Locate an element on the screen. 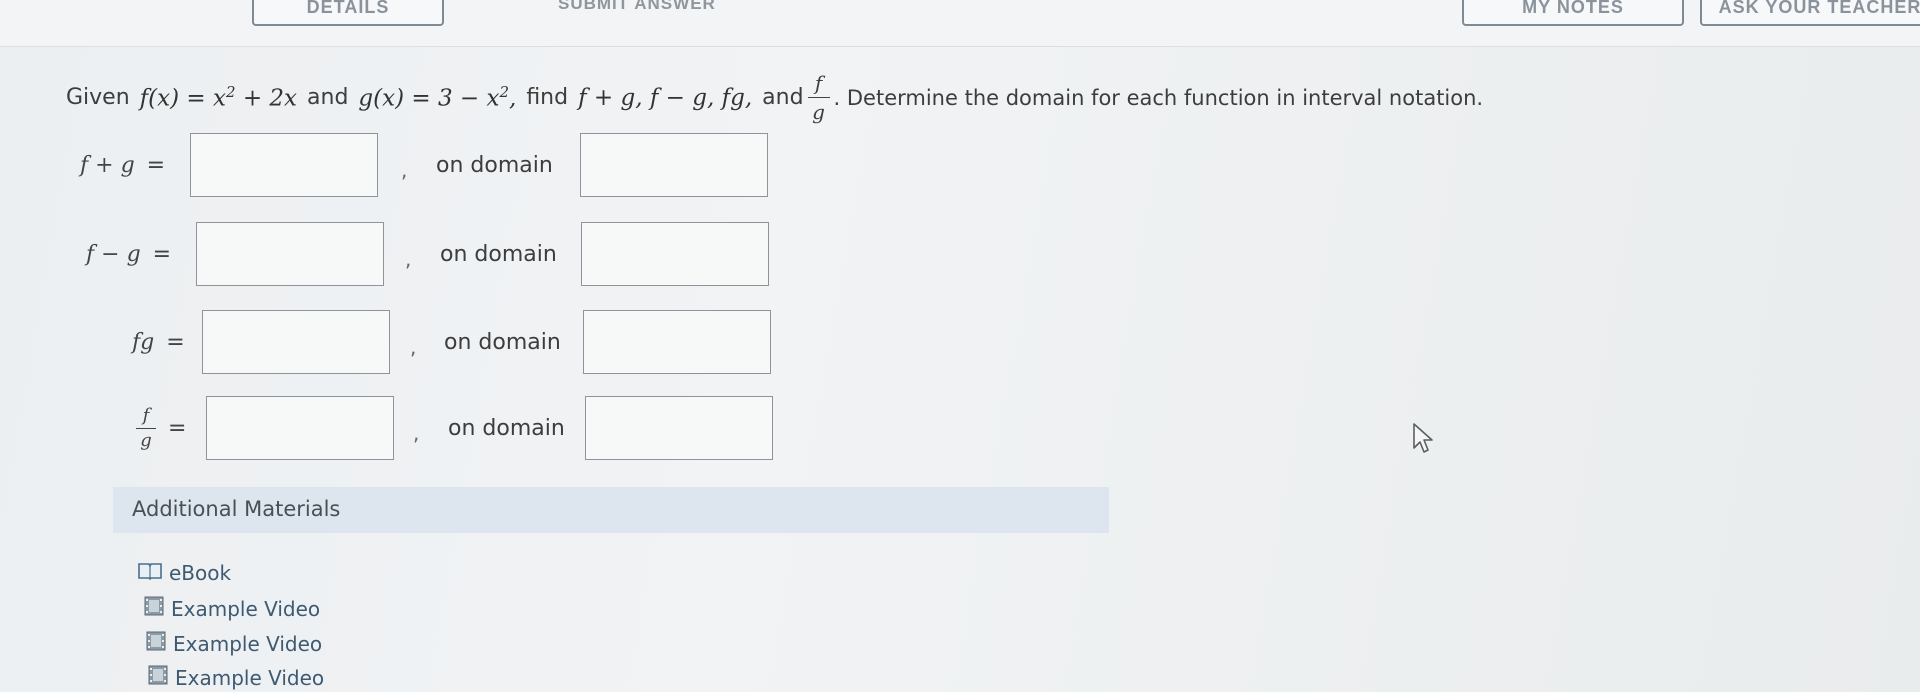  example-video-link-2: Example Video is located at coordinates (234, 643).